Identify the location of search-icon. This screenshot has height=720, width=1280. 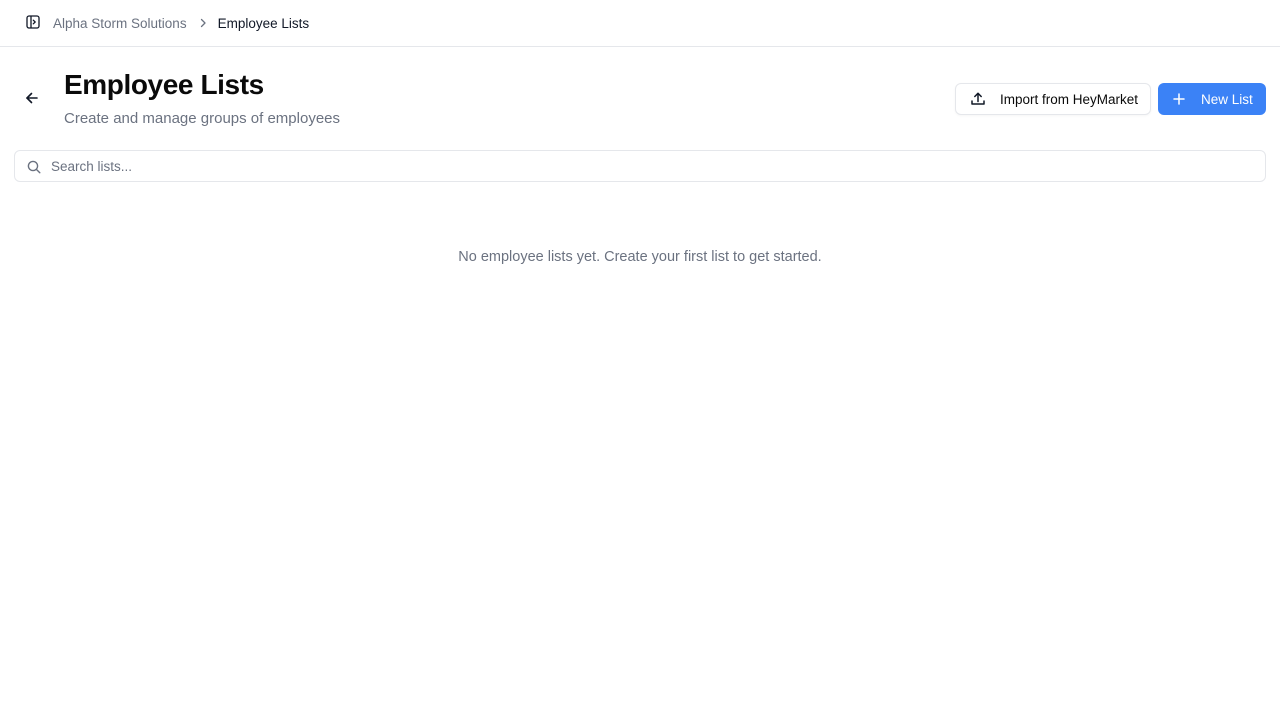
(33, 166).